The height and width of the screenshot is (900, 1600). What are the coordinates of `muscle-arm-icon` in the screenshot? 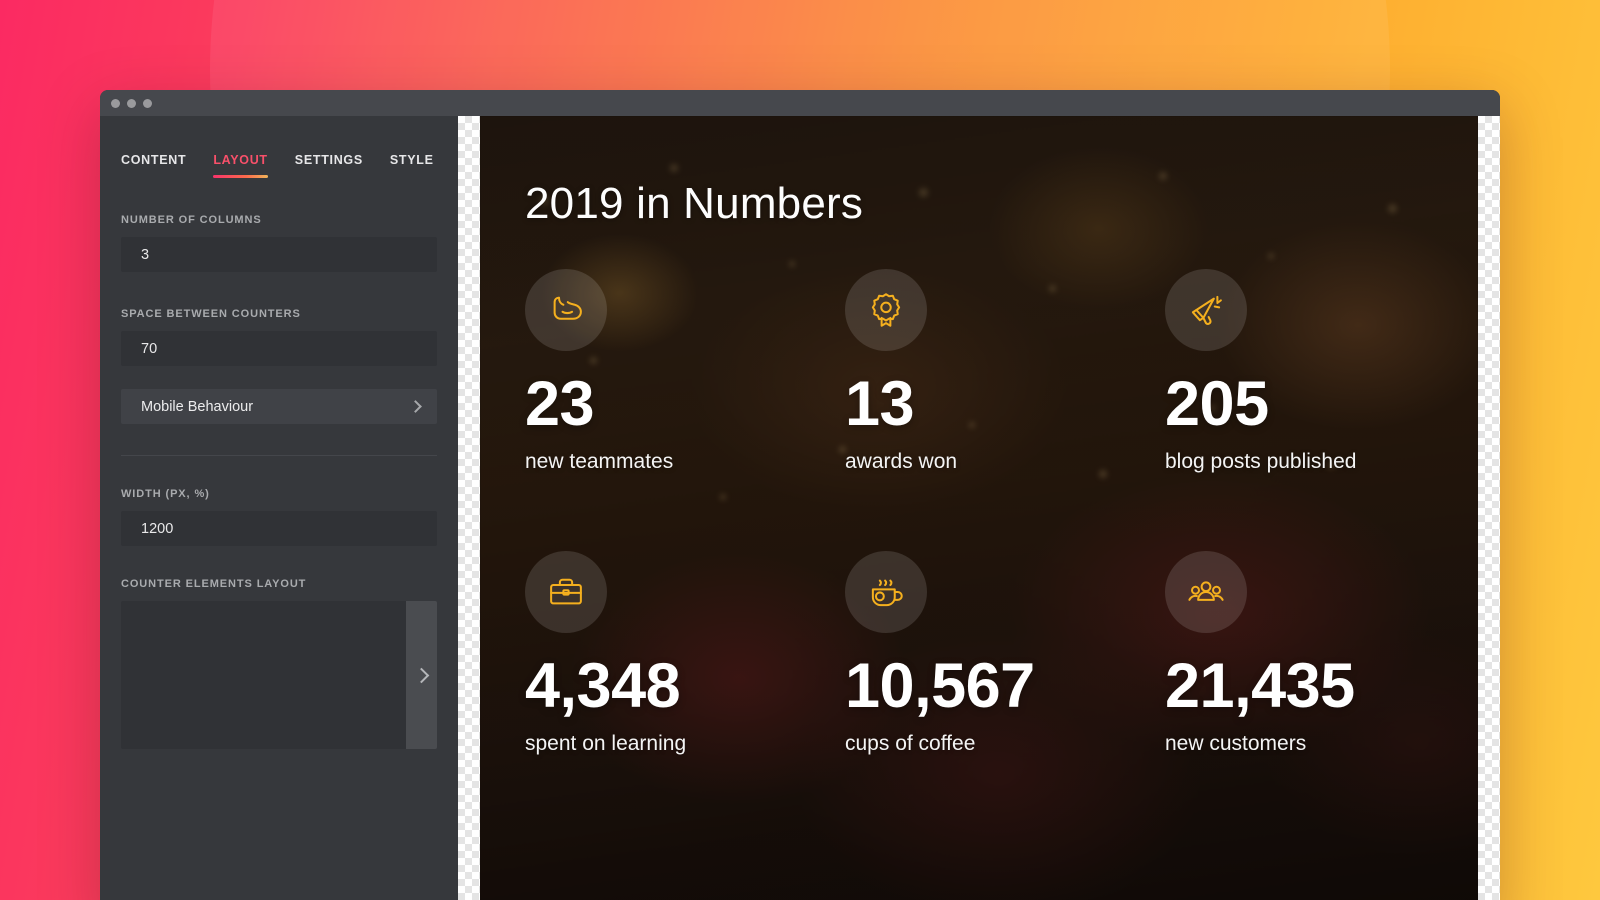 It's located at (566, 310).